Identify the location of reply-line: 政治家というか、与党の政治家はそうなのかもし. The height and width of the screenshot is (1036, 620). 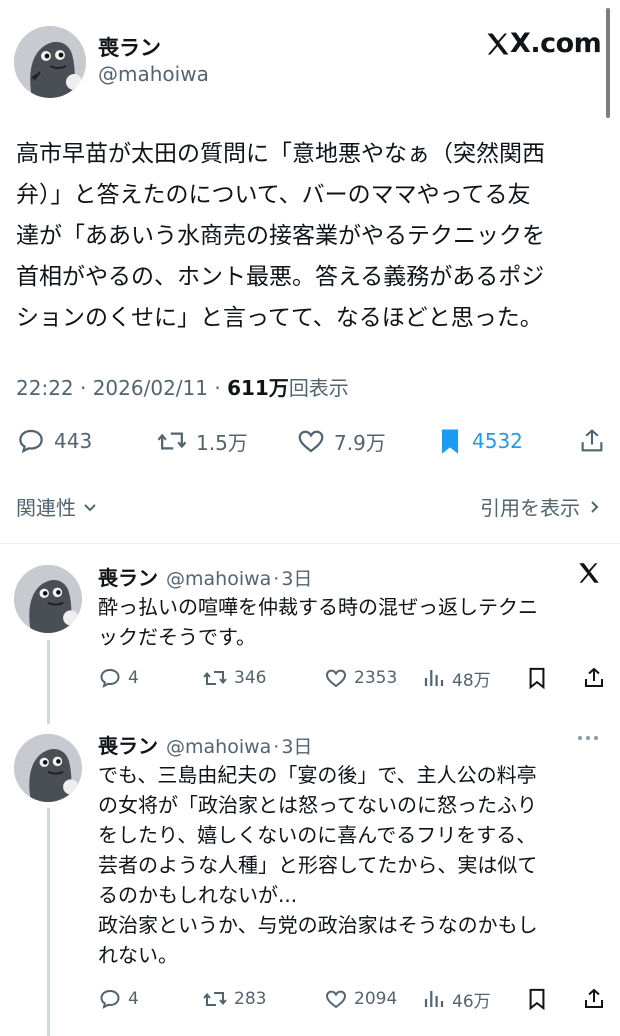
(318, 925).